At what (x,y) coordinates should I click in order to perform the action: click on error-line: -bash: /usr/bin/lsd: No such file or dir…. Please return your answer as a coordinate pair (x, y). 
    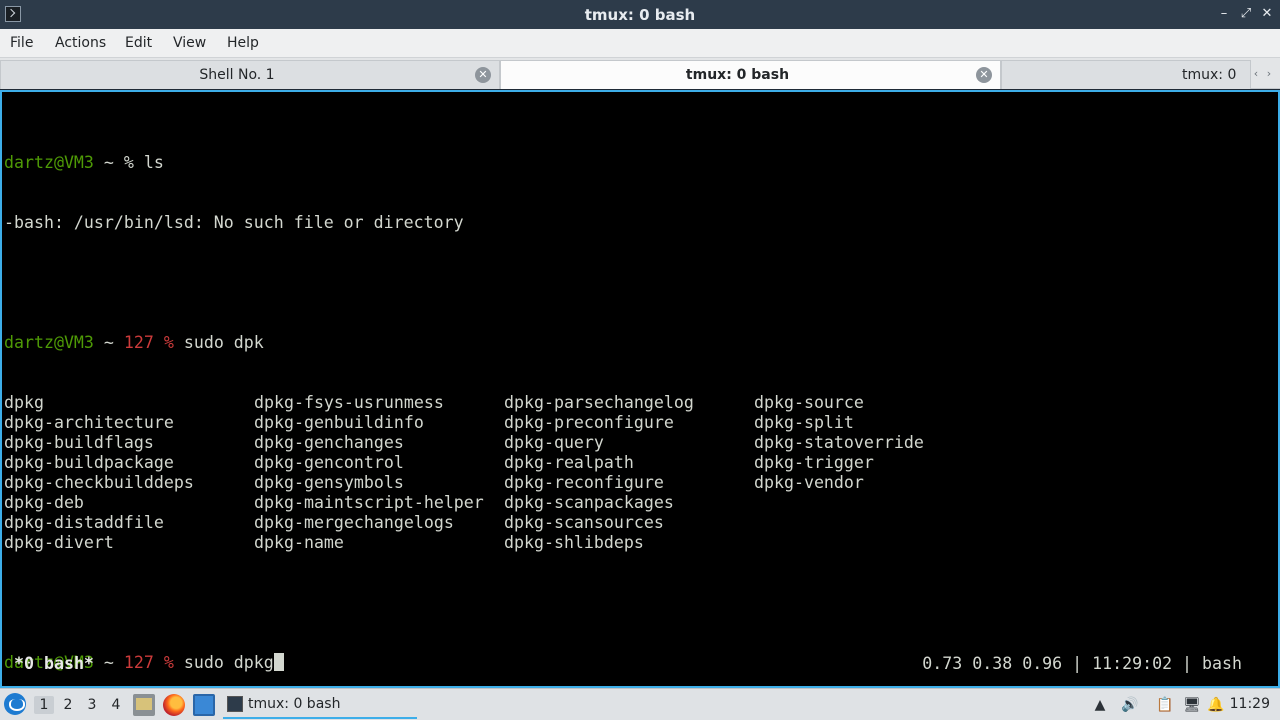
    Looking at the image, I should click on (234, 222).